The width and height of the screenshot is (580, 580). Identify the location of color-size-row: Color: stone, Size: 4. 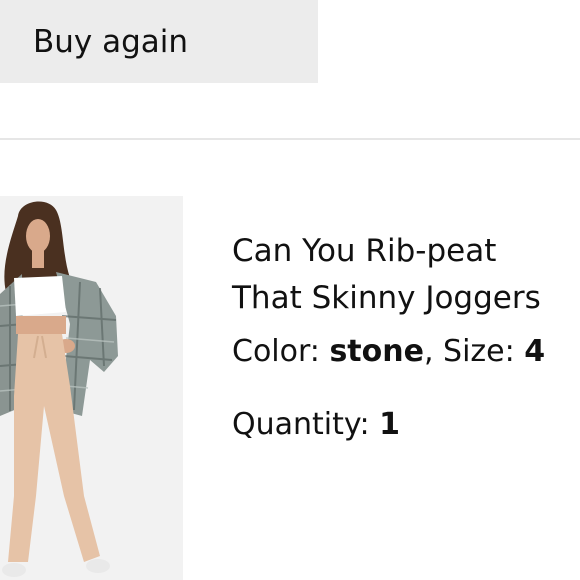
(389, 351).